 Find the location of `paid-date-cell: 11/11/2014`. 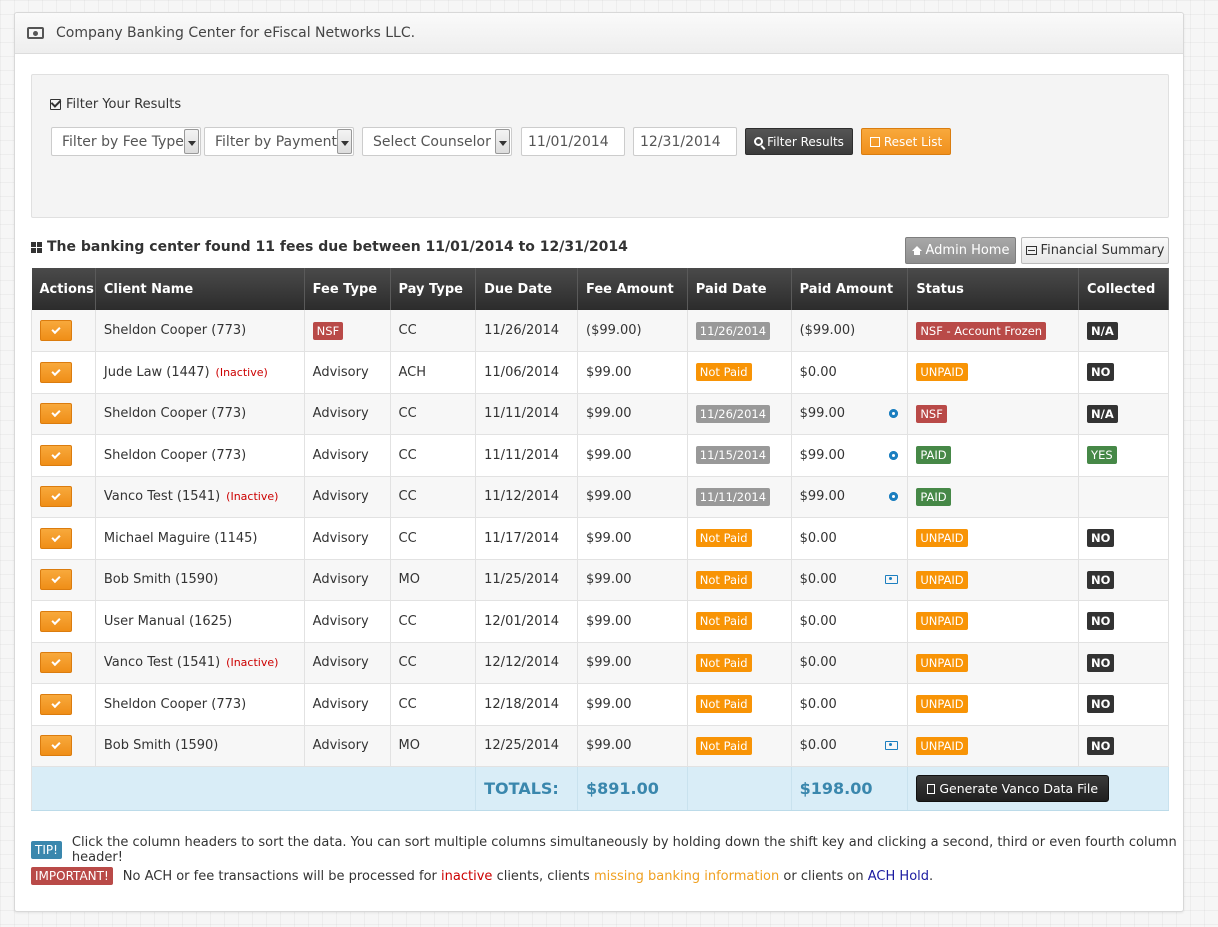

paid-date-cell: 11/11/2014 is located at coordinates (739, 497).